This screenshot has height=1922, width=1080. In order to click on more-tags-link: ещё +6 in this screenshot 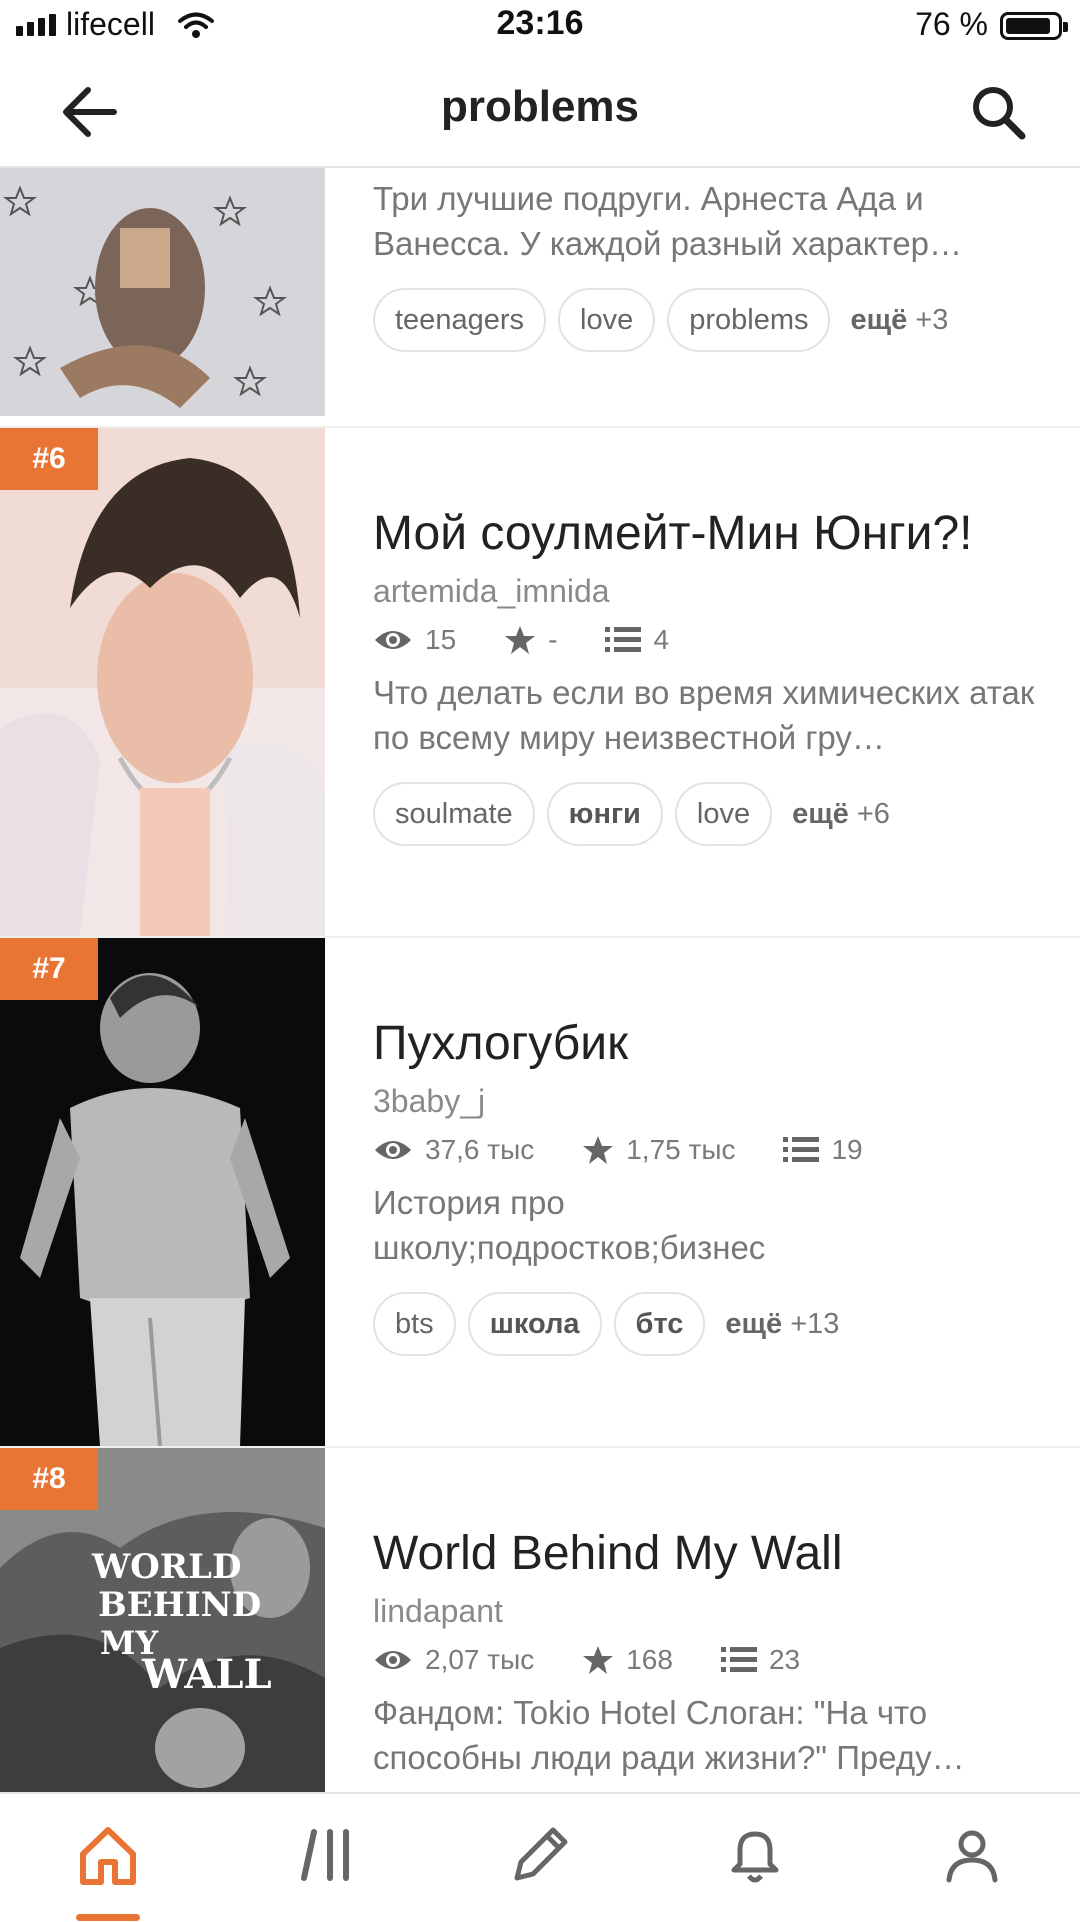, I will do `click(841, 814)`.